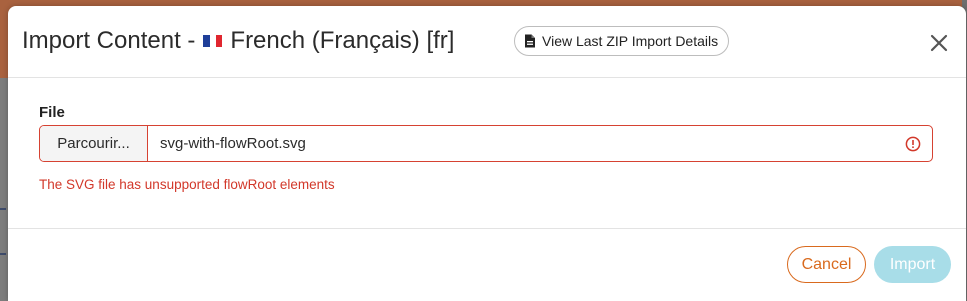  I want to click on title-language: French (Français) [fr], so click(342, 40).